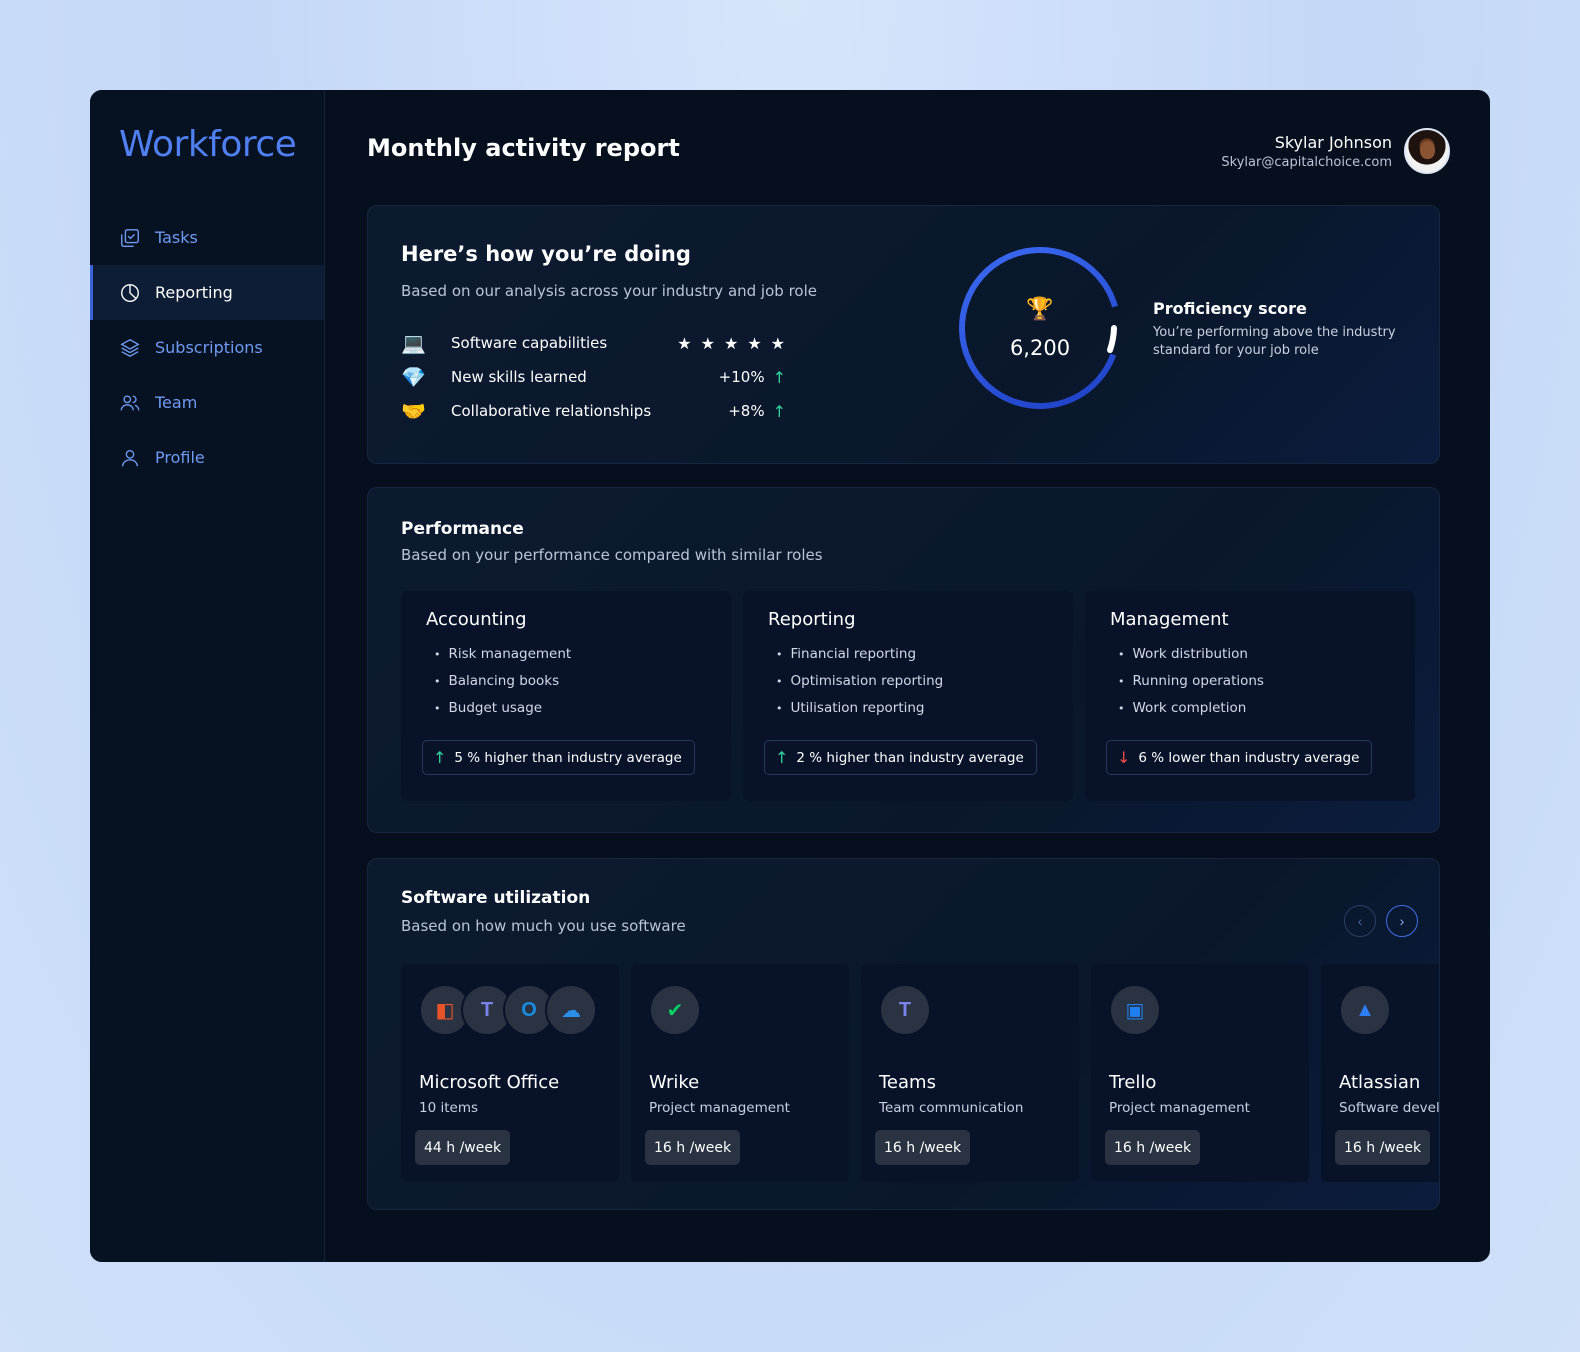 This screenshot has height=1352, width=1580. I want to click on wrike-icon: ✔, so click(675, 1010).